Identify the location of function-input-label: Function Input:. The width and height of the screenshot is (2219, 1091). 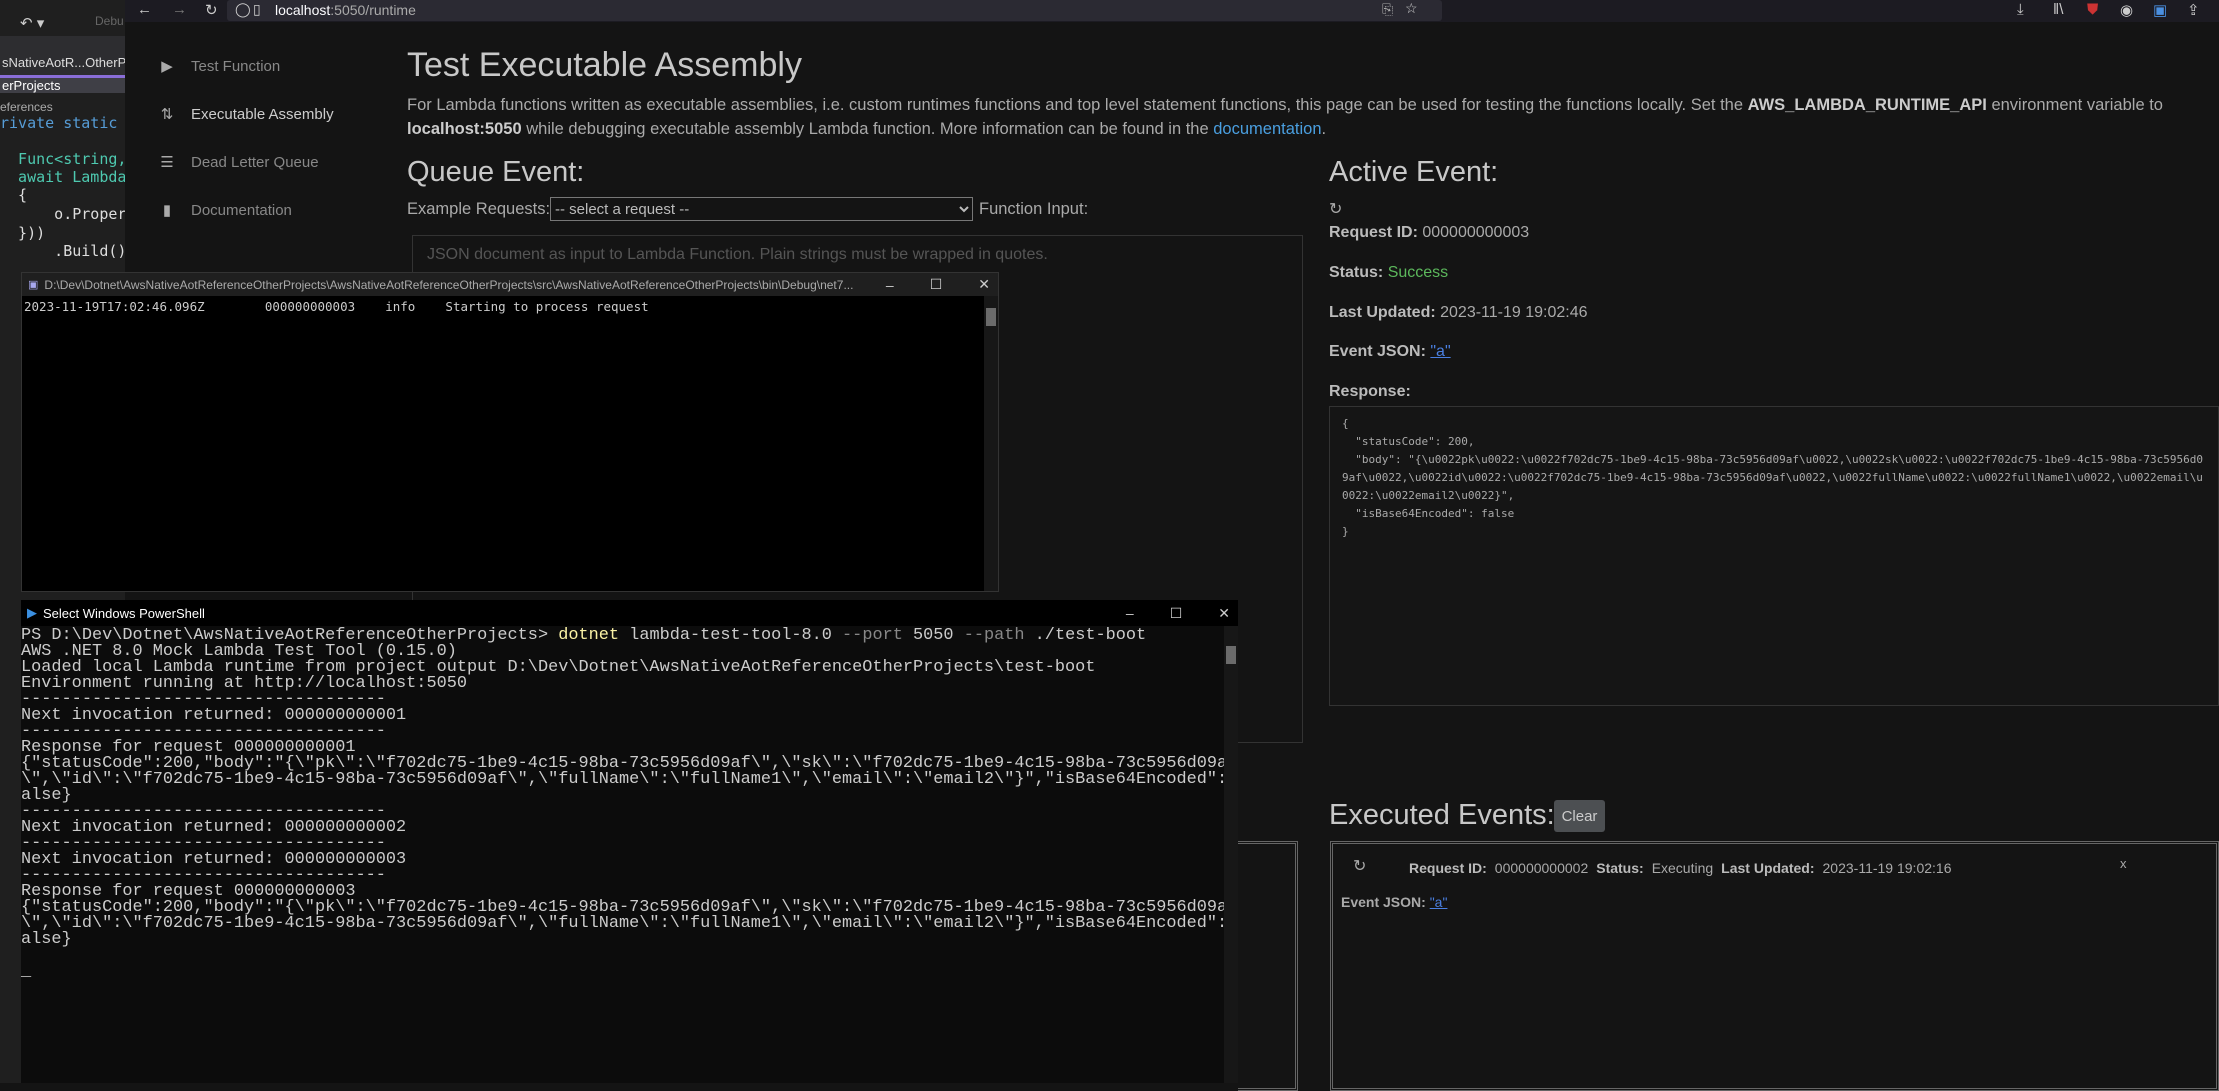
(1034, 209).